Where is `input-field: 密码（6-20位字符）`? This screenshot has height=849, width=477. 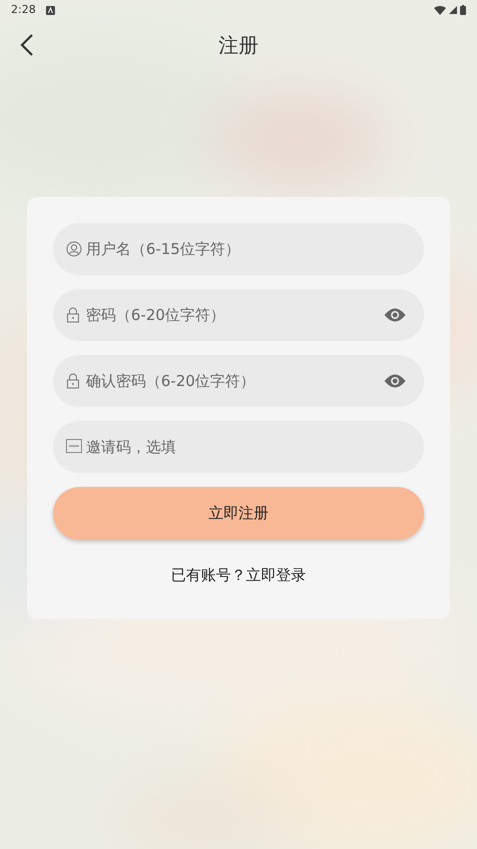
input-field: 密码（6-20位字符） is located at coordinates (238, 315).